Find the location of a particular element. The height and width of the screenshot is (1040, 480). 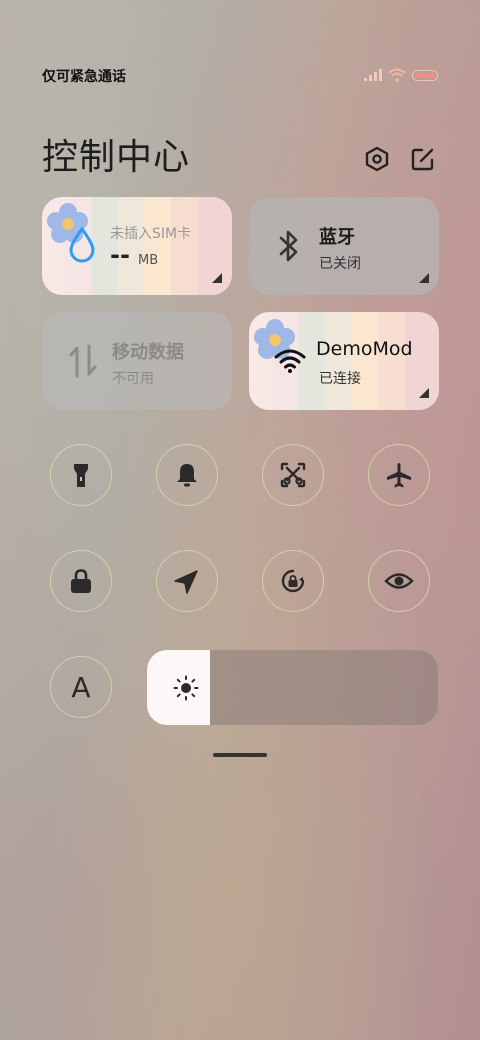

page-title: 控制中心 is located at coordinates (116, 157).